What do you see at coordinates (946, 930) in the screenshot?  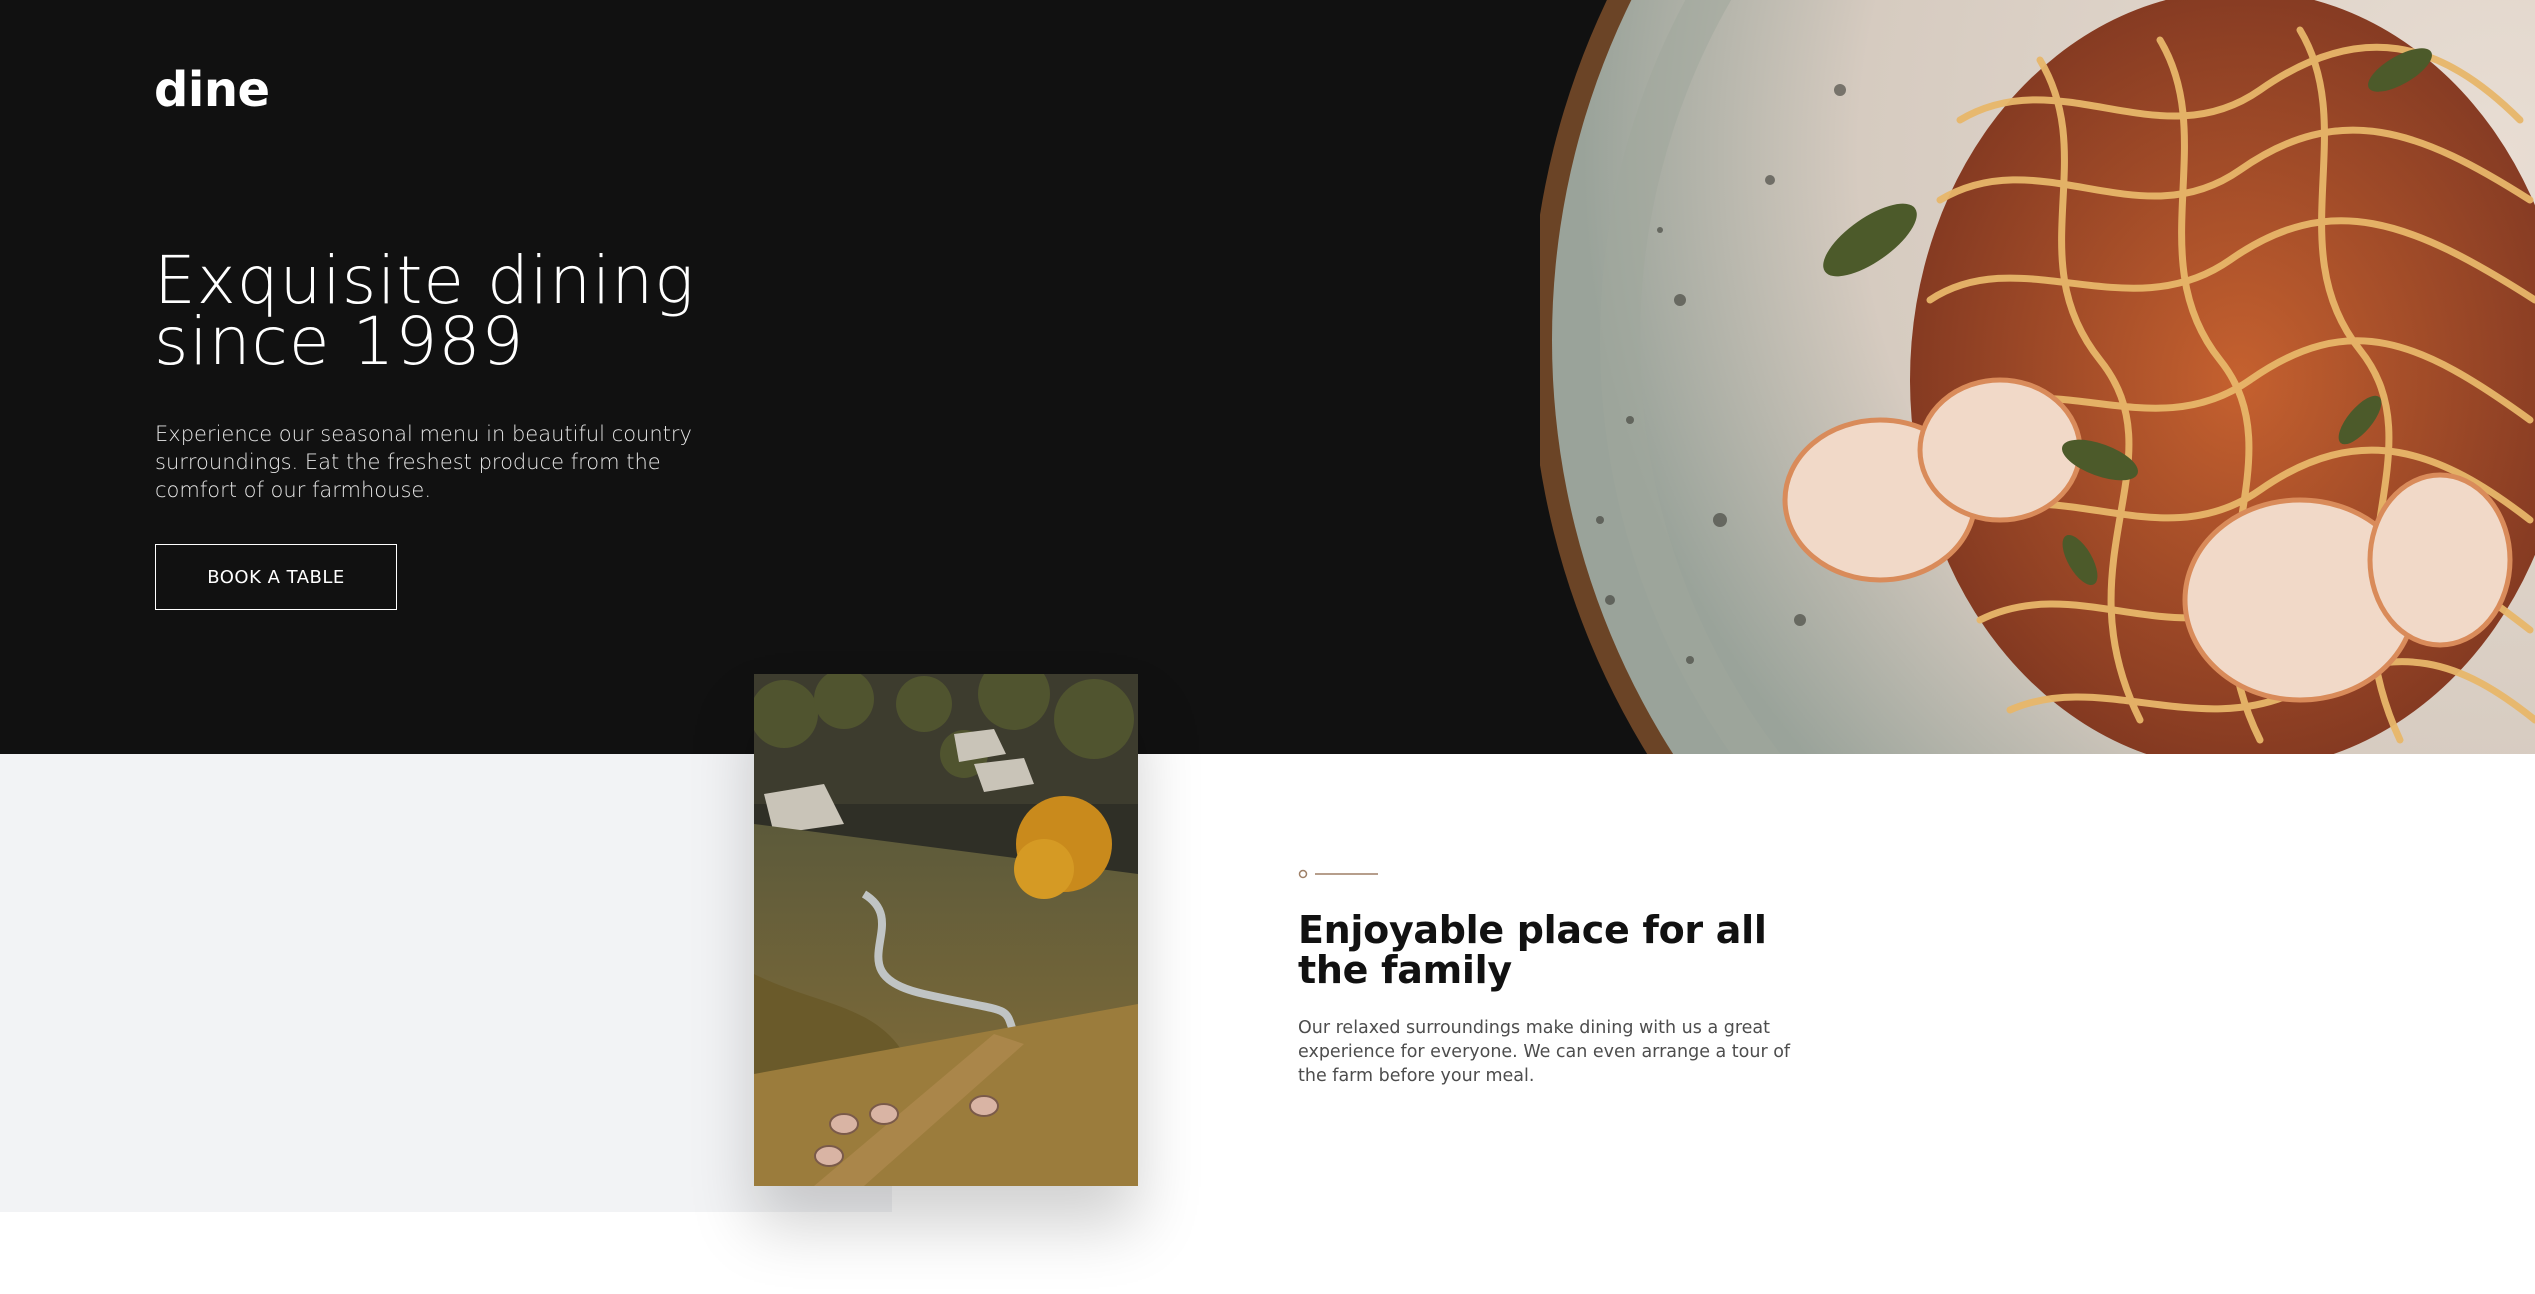 I see `farmhouse-landscape-image` at bounding box center [946, 930].